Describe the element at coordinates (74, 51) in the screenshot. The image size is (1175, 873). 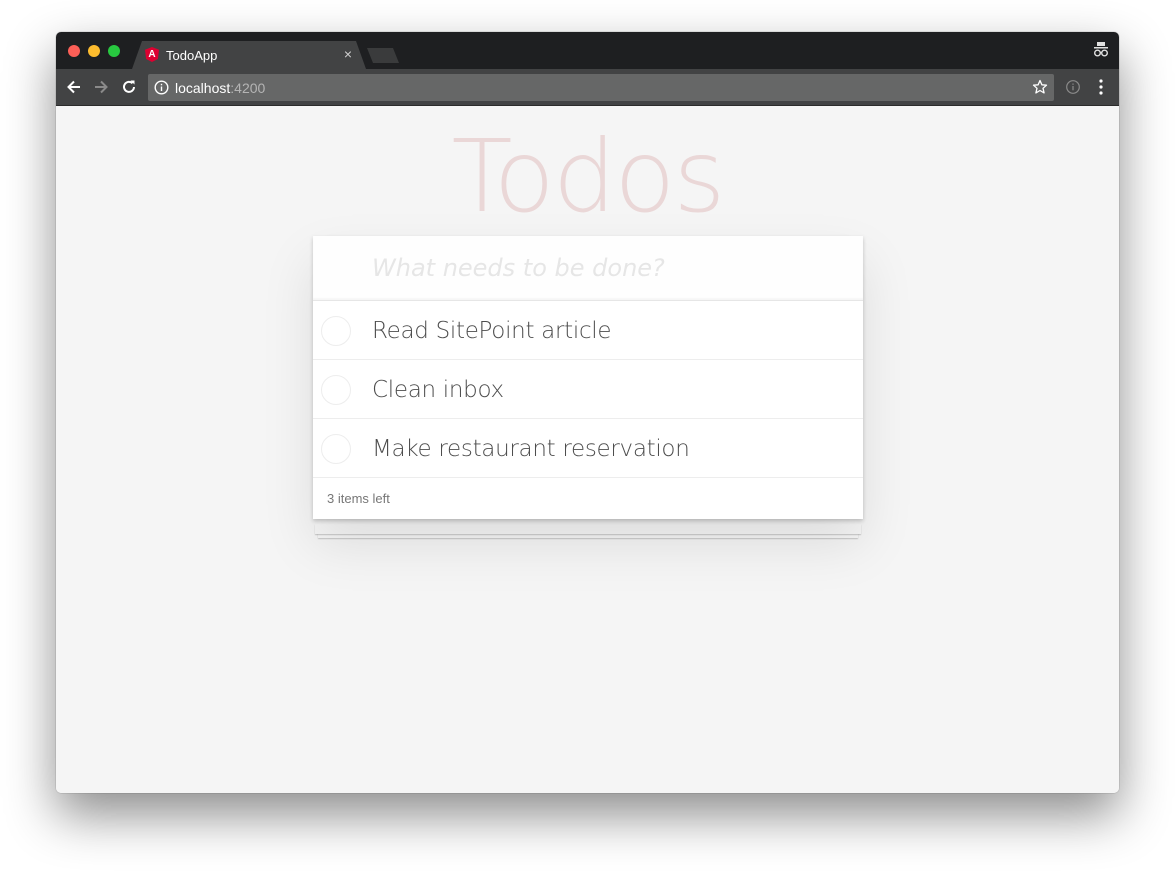
I see `close-window-button` at that location.